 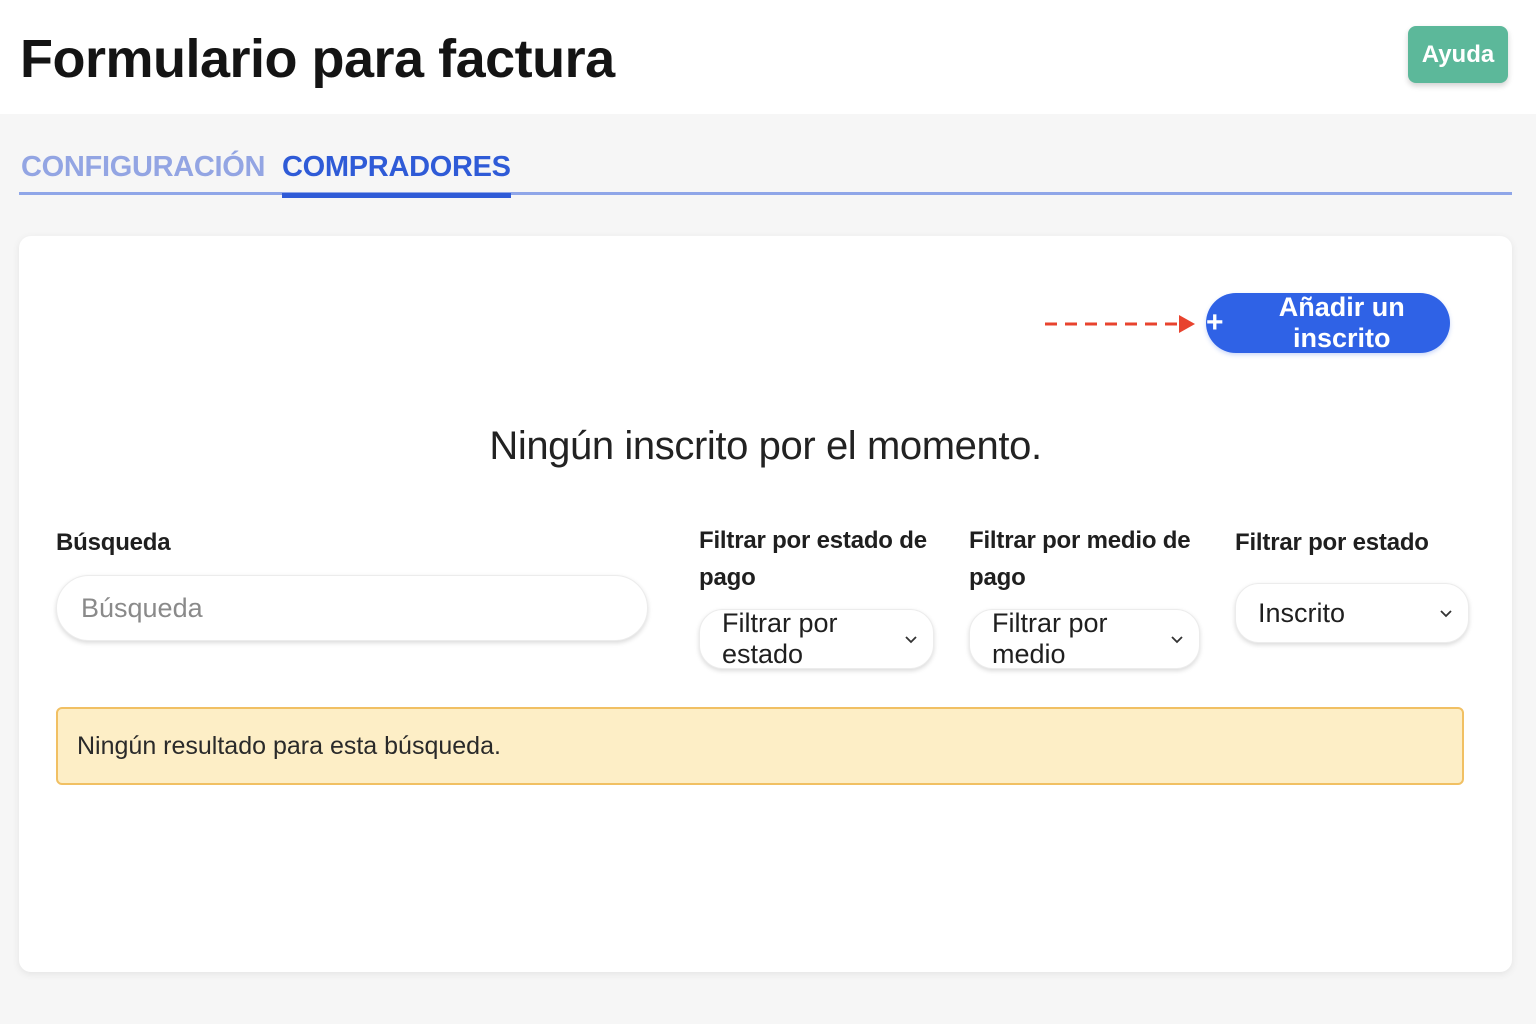 I want to click on header-bar: Formulario para factura Ayuda, so click(x=768, y=57).